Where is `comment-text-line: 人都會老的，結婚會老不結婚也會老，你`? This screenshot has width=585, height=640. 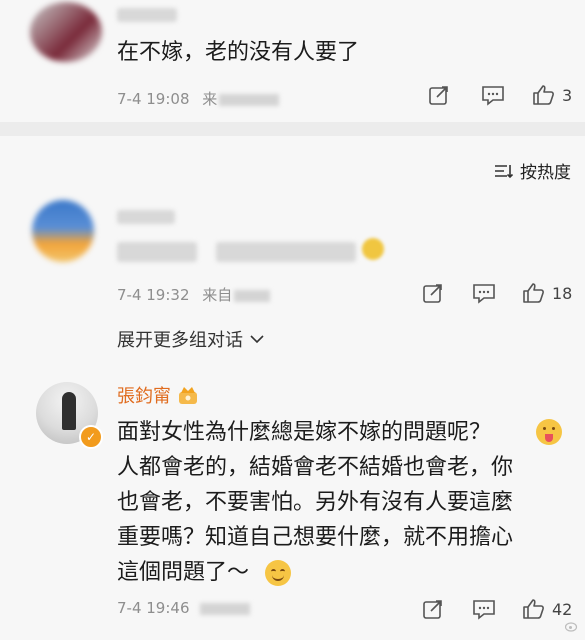 comment-text-line: 人都會老的，結婚會老不結婚也會老，你 is located at coordinates (315, 467).